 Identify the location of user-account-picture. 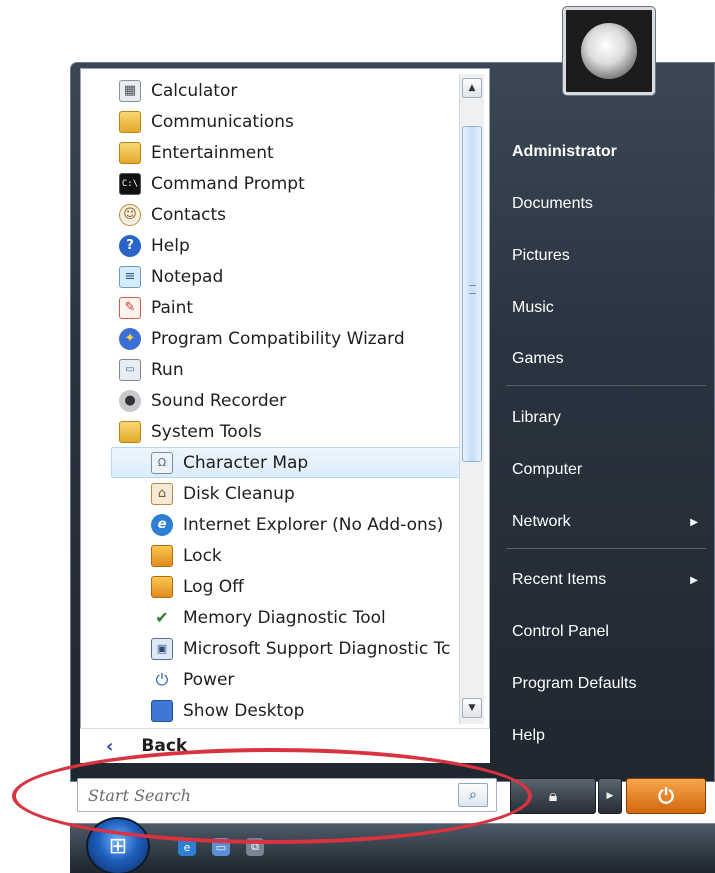
(609, 51).